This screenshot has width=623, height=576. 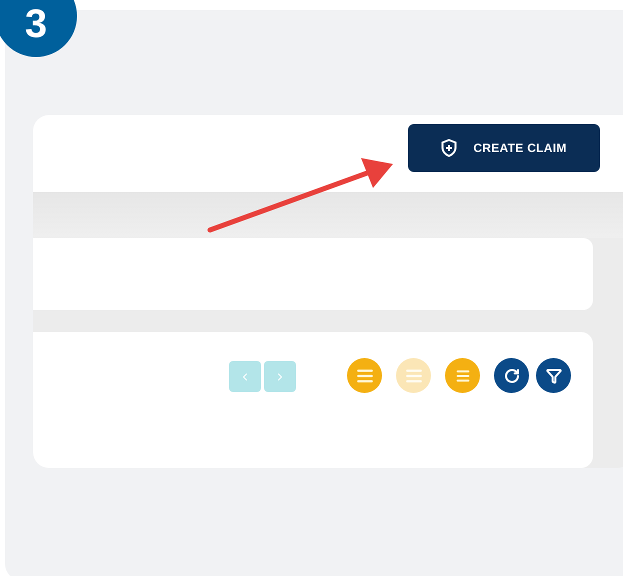 I want to click on filter-button, so click(x=553, y=375).